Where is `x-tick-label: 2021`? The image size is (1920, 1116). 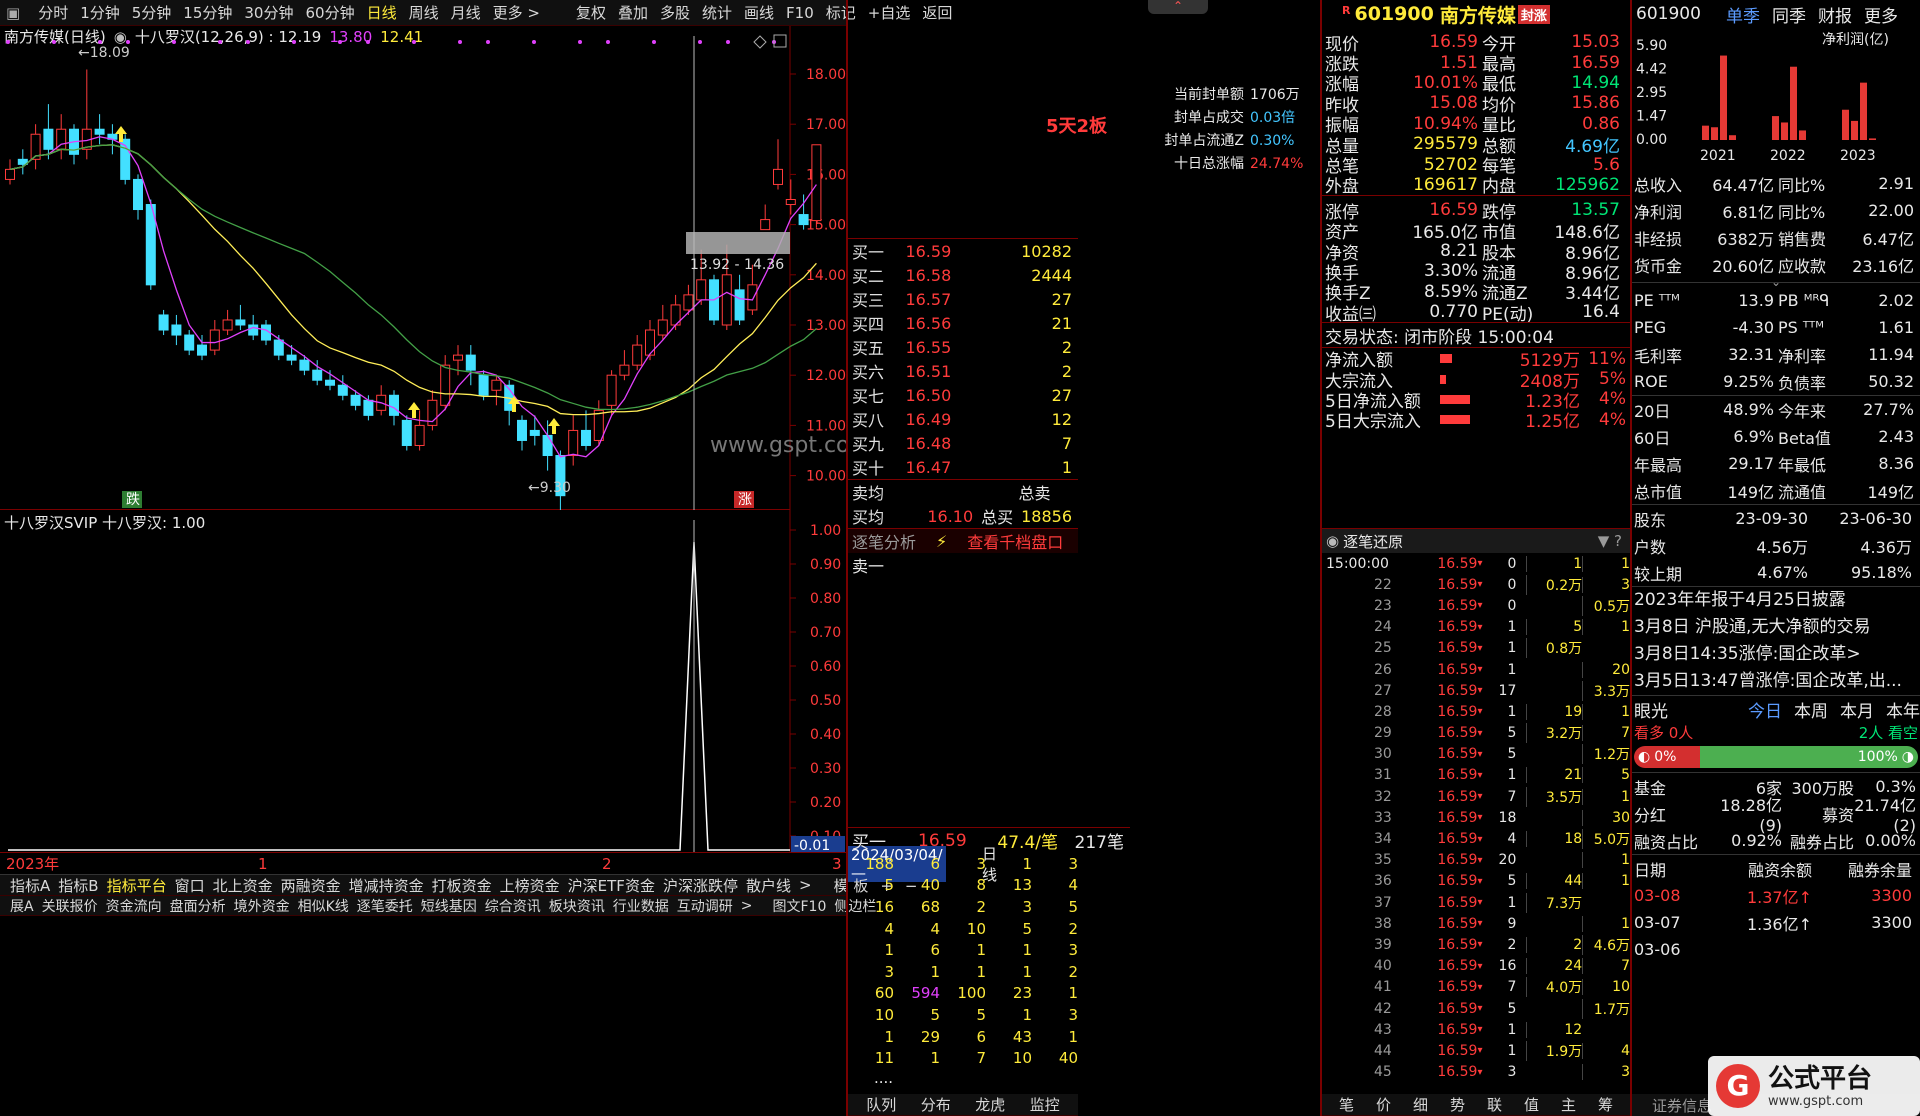 x-tick-label: 2021 is located at coordinates (1718, 156).